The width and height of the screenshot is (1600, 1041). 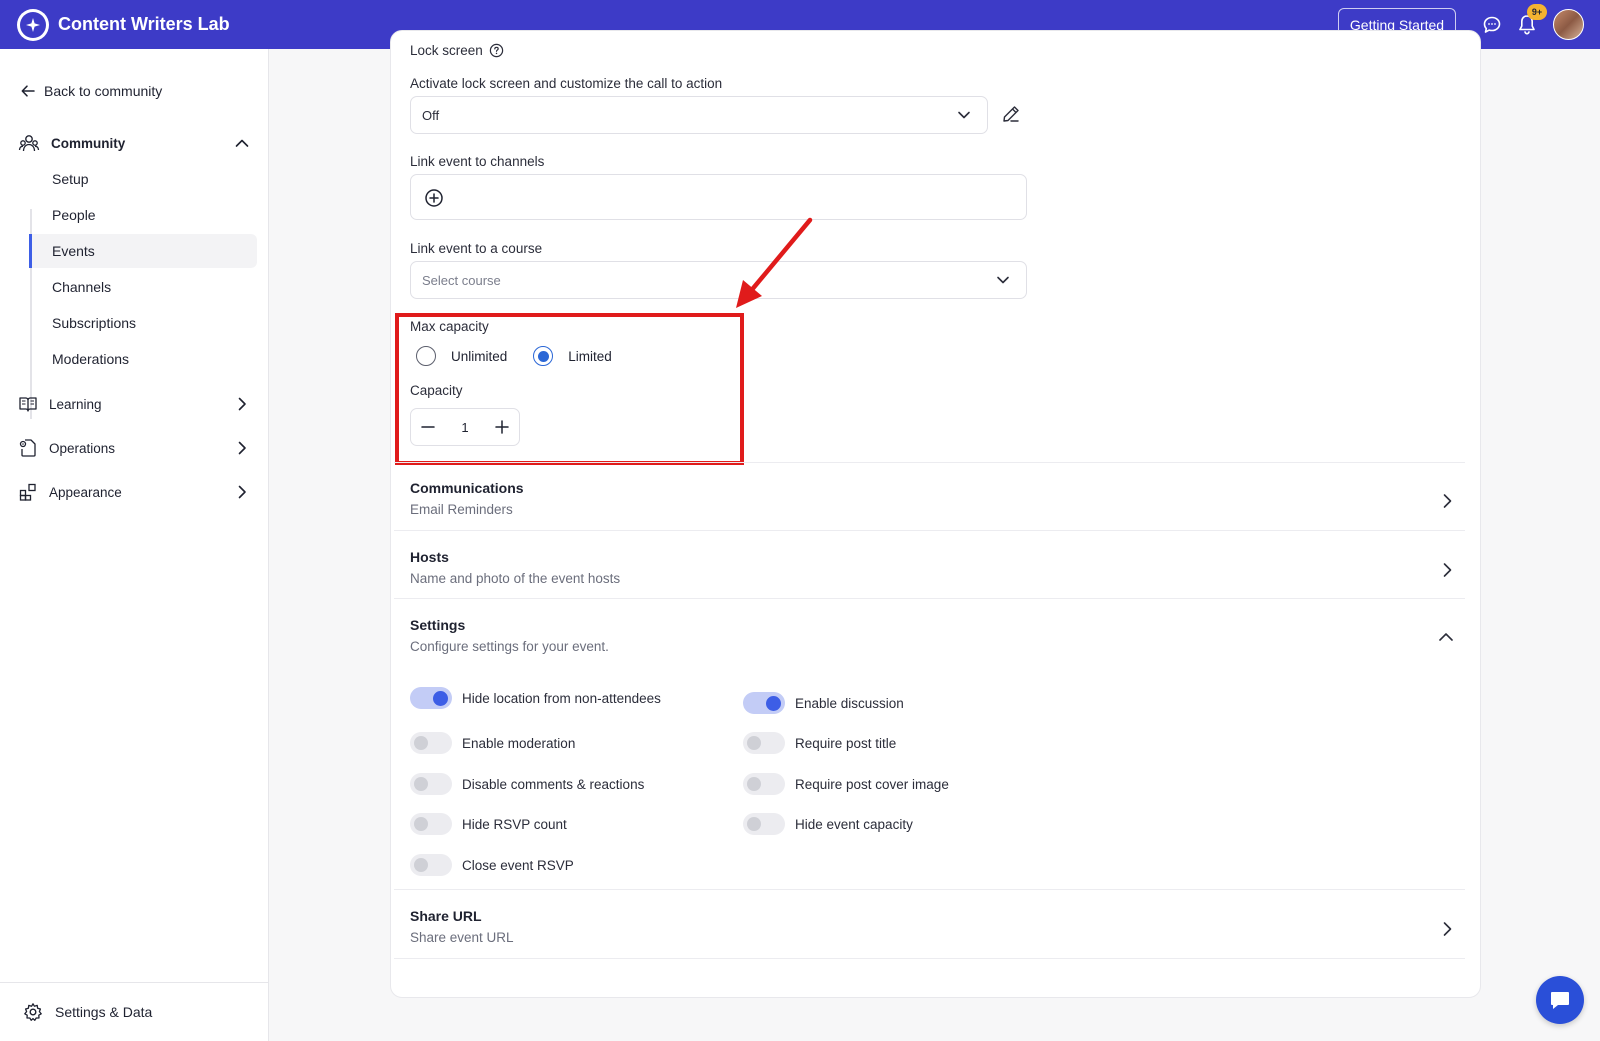 I want to click on capacity-stepper: 1, so click(x=465, y=427).